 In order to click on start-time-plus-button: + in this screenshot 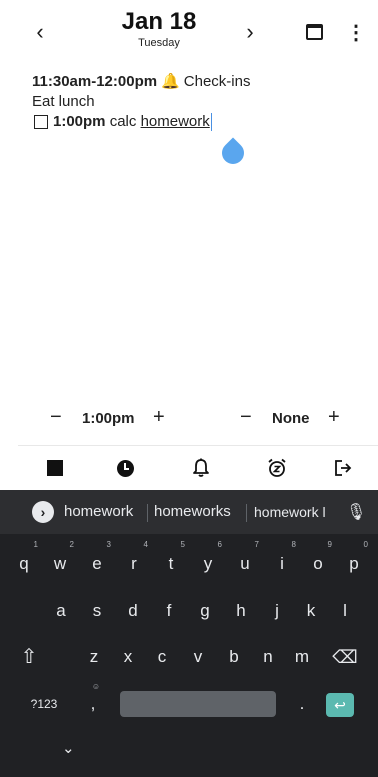, I will do `click(159, 417)`.